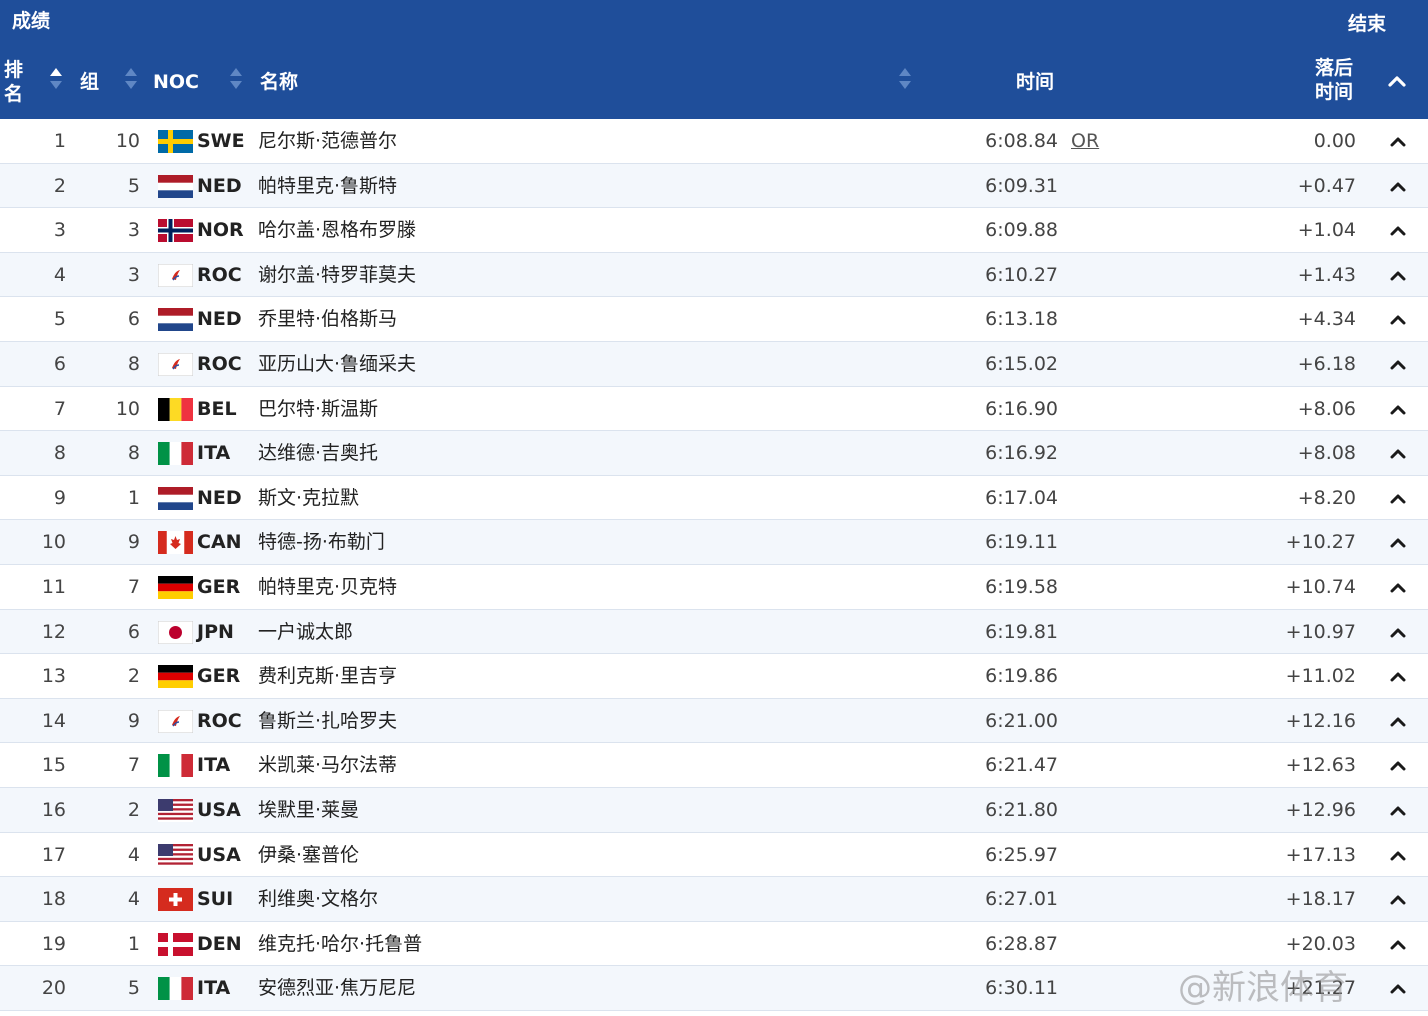 This screenshot has height=1016, width=1428. Describe the element at coordinates (714, 587) in the screenshot. I see `table-row: 11 7 GER 帕特里克·贝克特 6:19.58 +10.74` at that location.